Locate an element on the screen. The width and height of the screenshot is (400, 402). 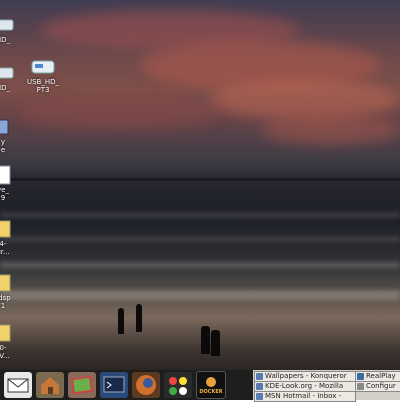
photo-launcher-button is located at coordinates (82, 385).